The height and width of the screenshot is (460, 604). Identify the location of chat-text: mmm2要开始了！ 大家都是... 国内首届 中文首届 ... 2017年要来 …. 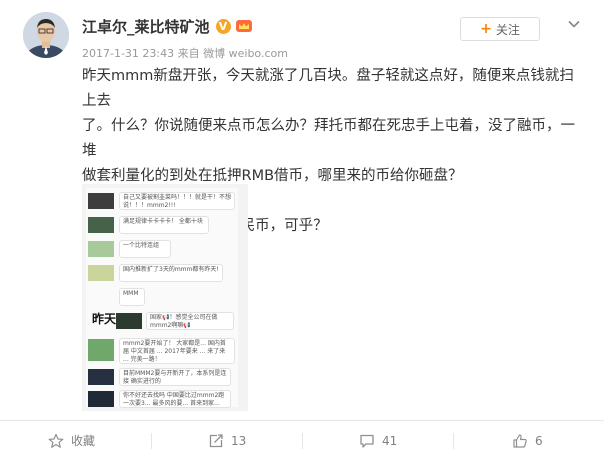
(177, 351).